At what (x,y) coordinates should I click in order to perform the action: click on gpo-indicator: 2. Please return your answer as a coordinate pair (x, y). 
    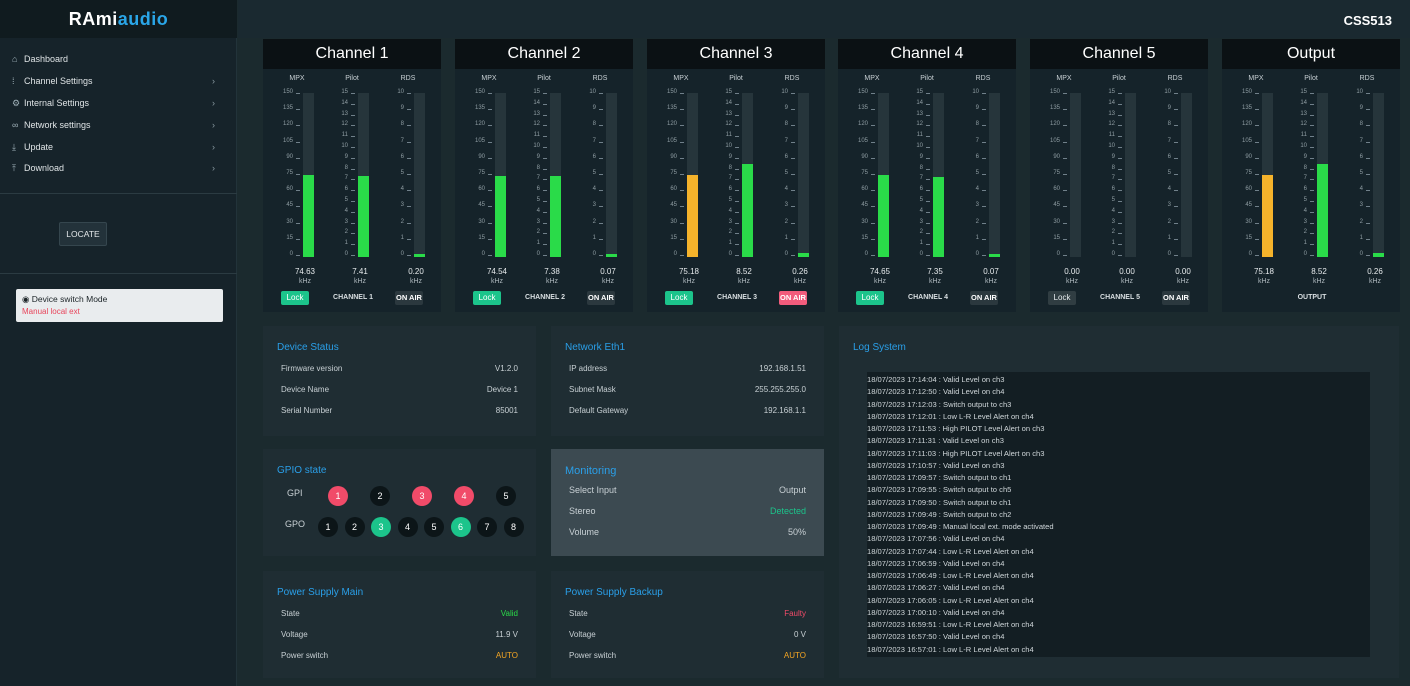
    Looking at the image, I should click on (354, 527).